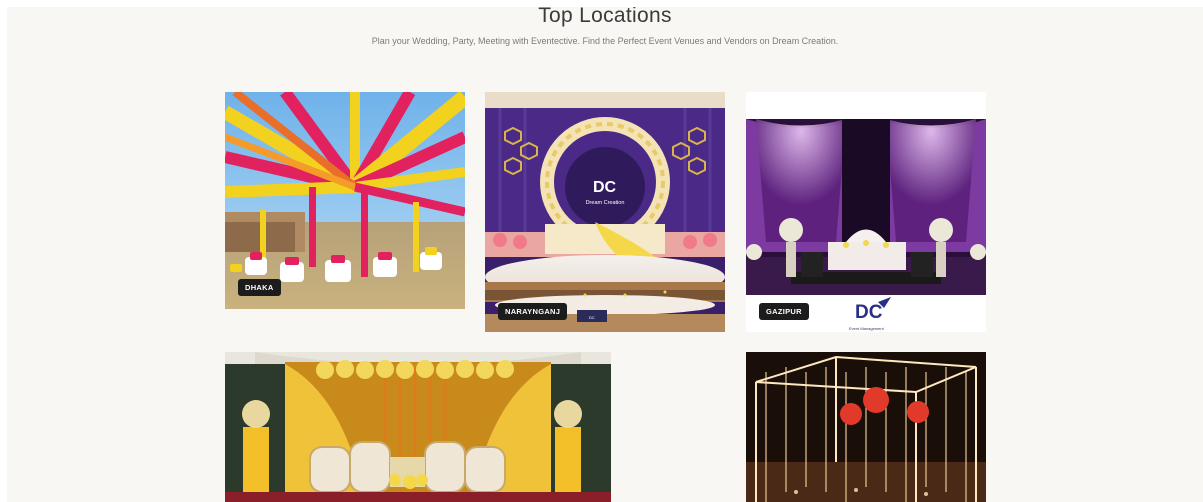 This screenshot has width=1203, height=502. I want to click on location-card-lights, so click(866, 427).